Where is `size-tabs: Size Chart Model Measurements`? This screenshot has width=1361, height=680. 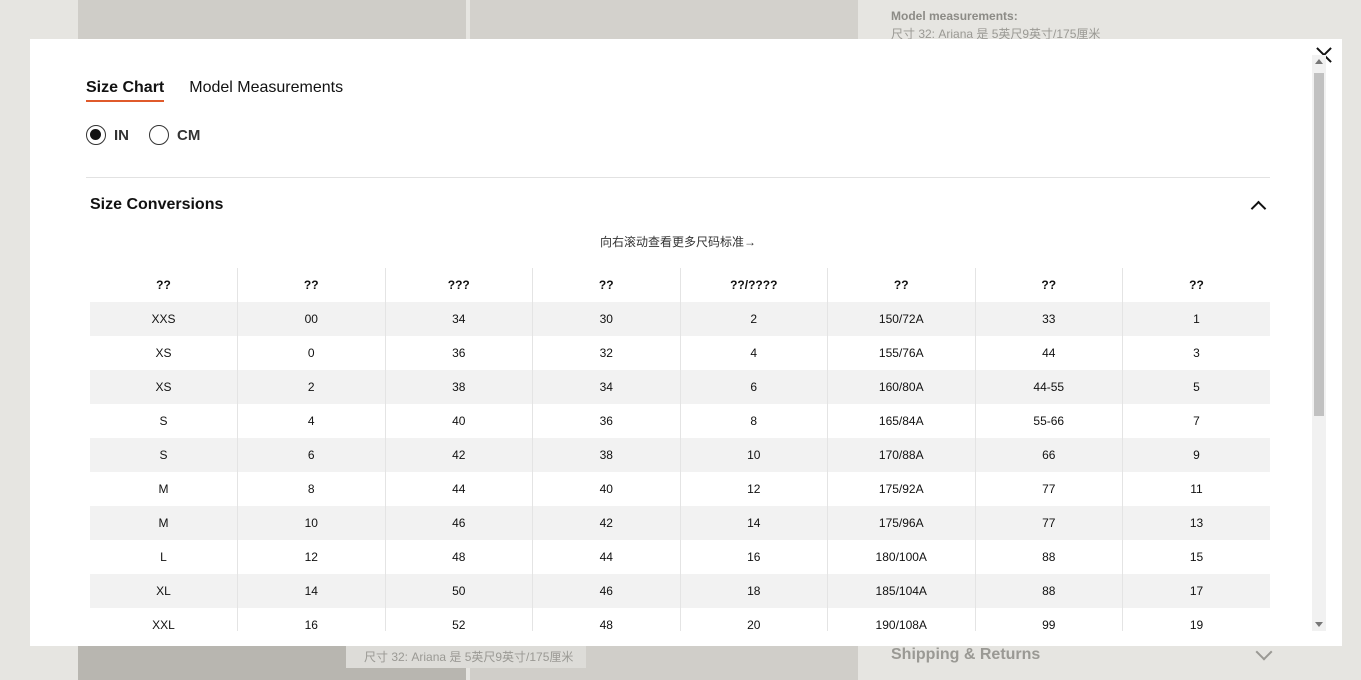
size-tabs: Size Chart Model Measurements is located at coordinates (214, 90).